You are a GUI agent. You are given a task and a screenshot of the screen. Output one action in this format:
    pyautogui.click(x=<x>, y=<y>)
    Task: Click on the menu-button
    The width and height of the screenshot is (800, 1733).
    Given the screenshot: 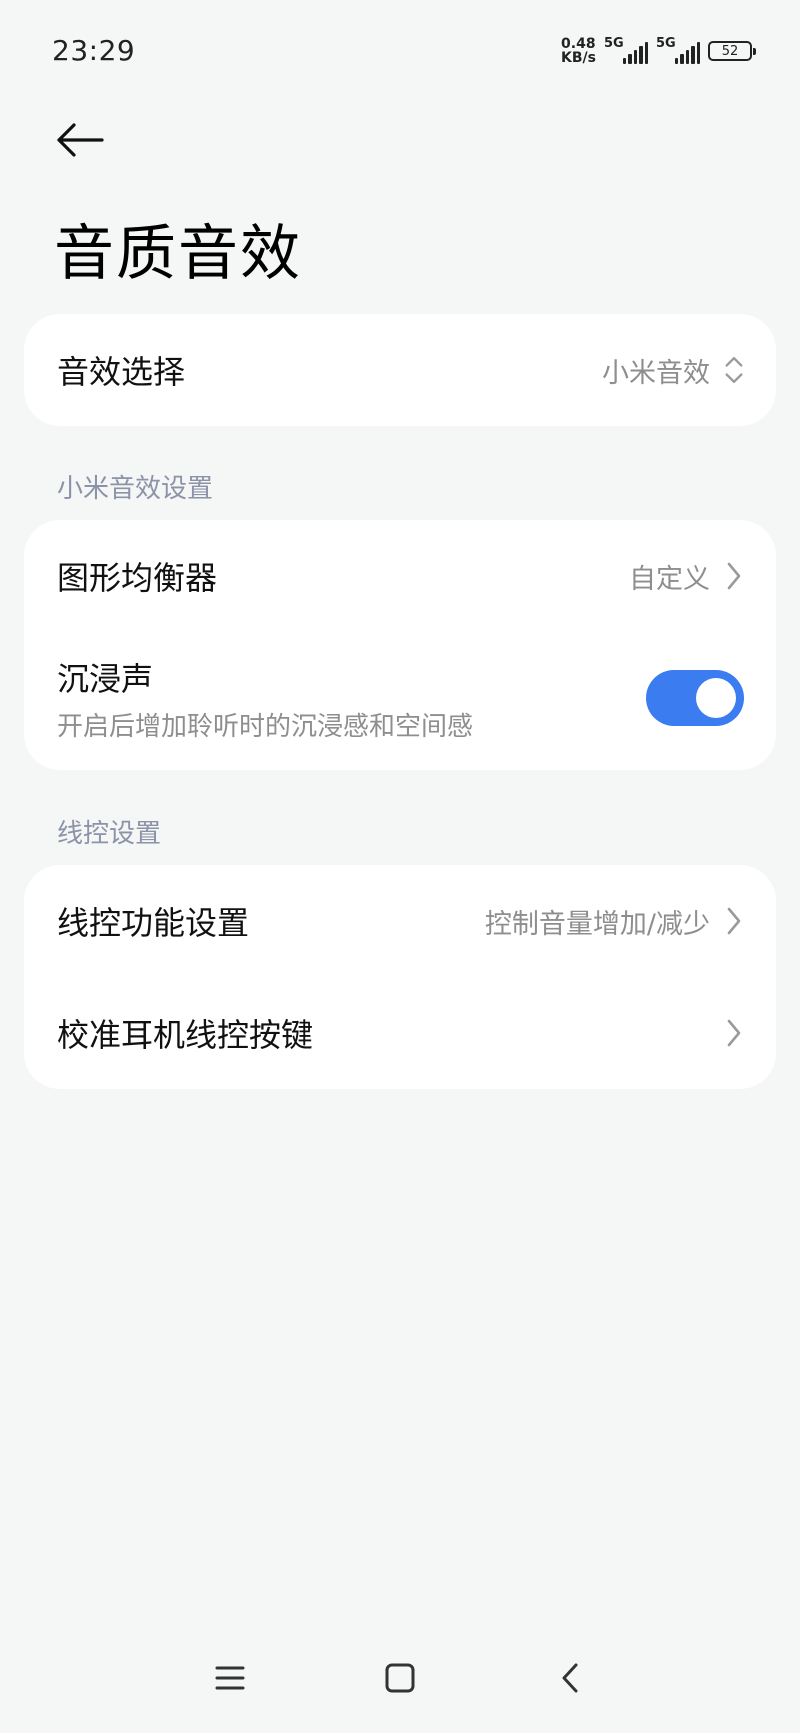 What is the action you would take?
    pyautogui.click(x=230, y=1678)
    